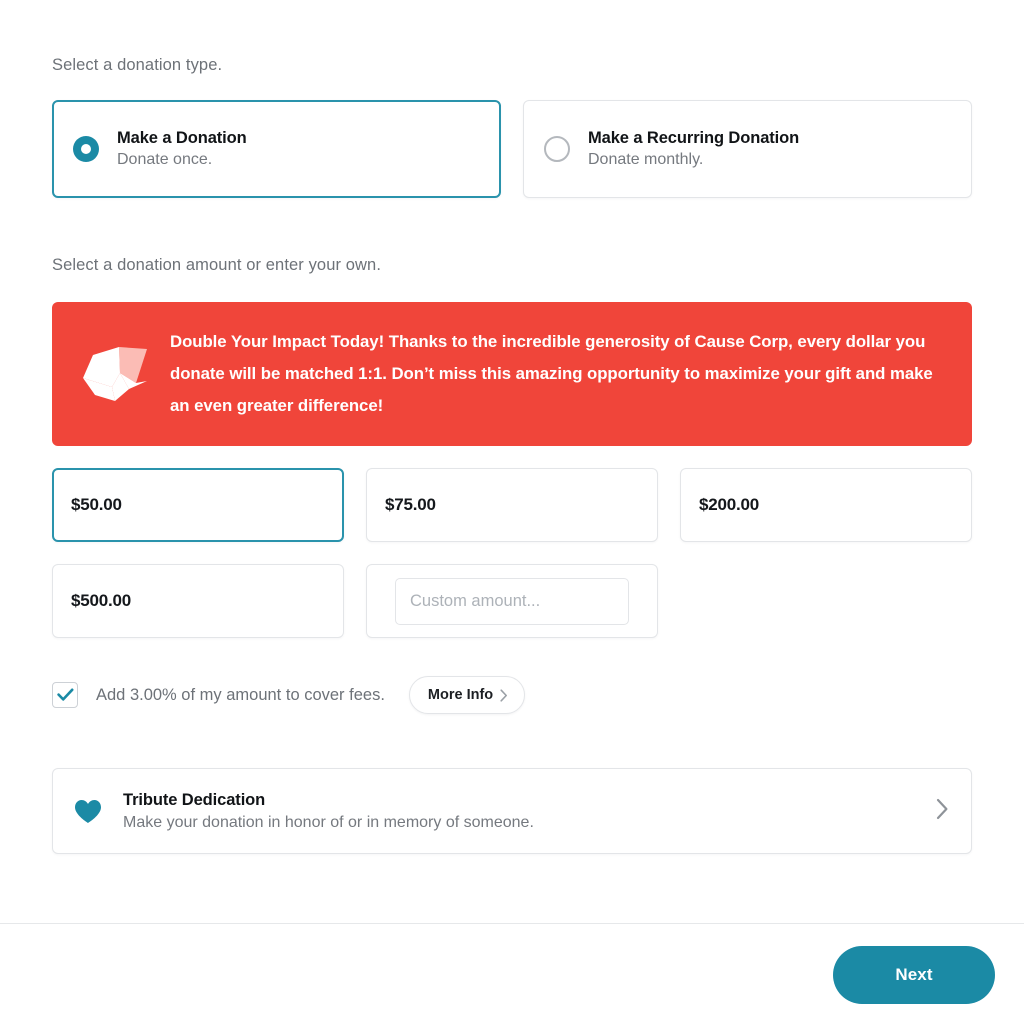  I want to click on donation-amount-options: $50.00 $75.00 $200.00 $500.00, so click(512, 553).